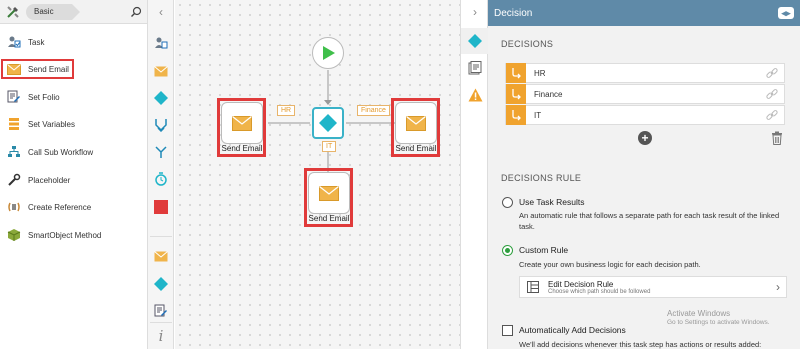 This screenshot has height=349, width=800. I want to click on wrench-icon, so click(14, 180).